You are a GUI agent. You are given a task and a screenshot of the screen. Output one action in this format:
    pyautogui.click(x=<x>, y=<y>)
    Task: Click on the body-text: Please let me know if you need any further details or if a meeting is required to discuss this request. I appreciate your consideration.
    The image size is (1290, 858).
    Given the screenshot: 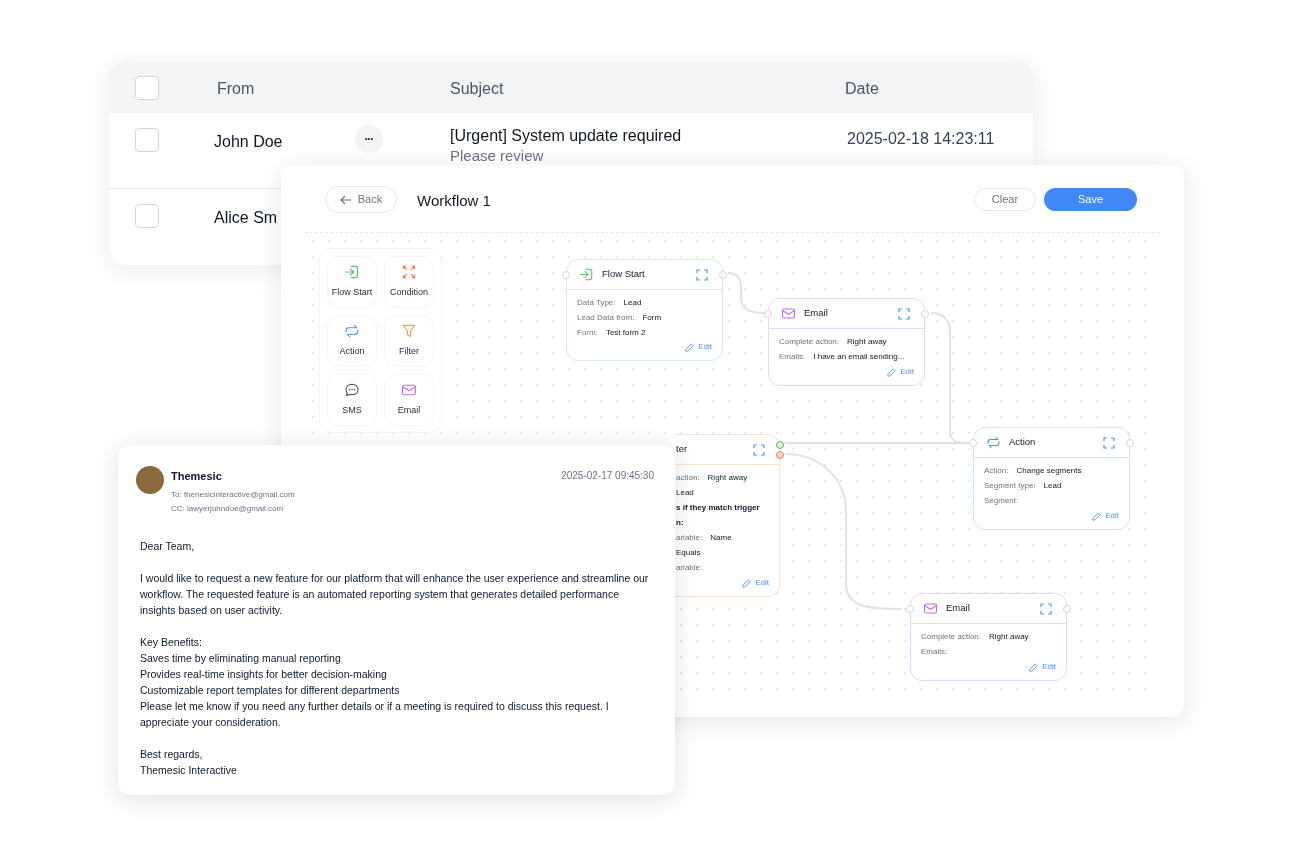 What is the action you would take?
    pyautogui.click(x=375, y=714)
    